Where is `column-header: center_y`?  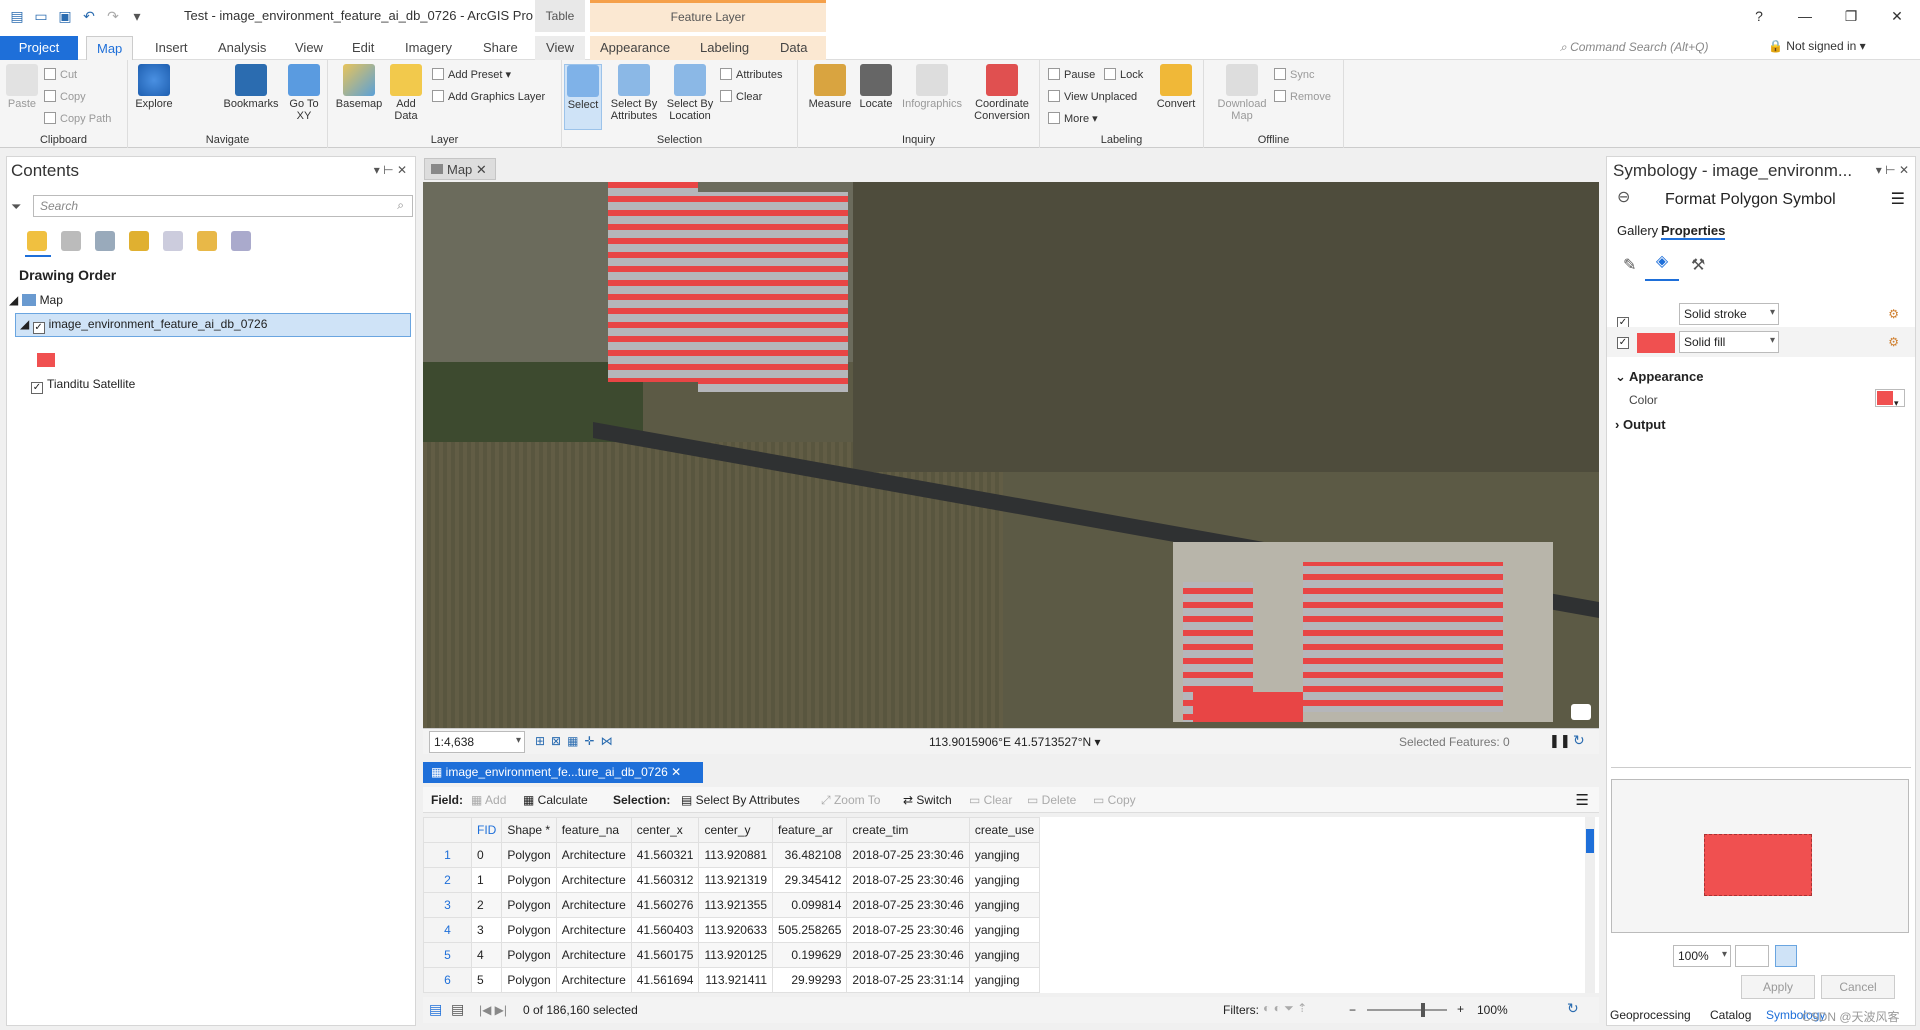
column-header: center_y is located at coordinates (735, 830).